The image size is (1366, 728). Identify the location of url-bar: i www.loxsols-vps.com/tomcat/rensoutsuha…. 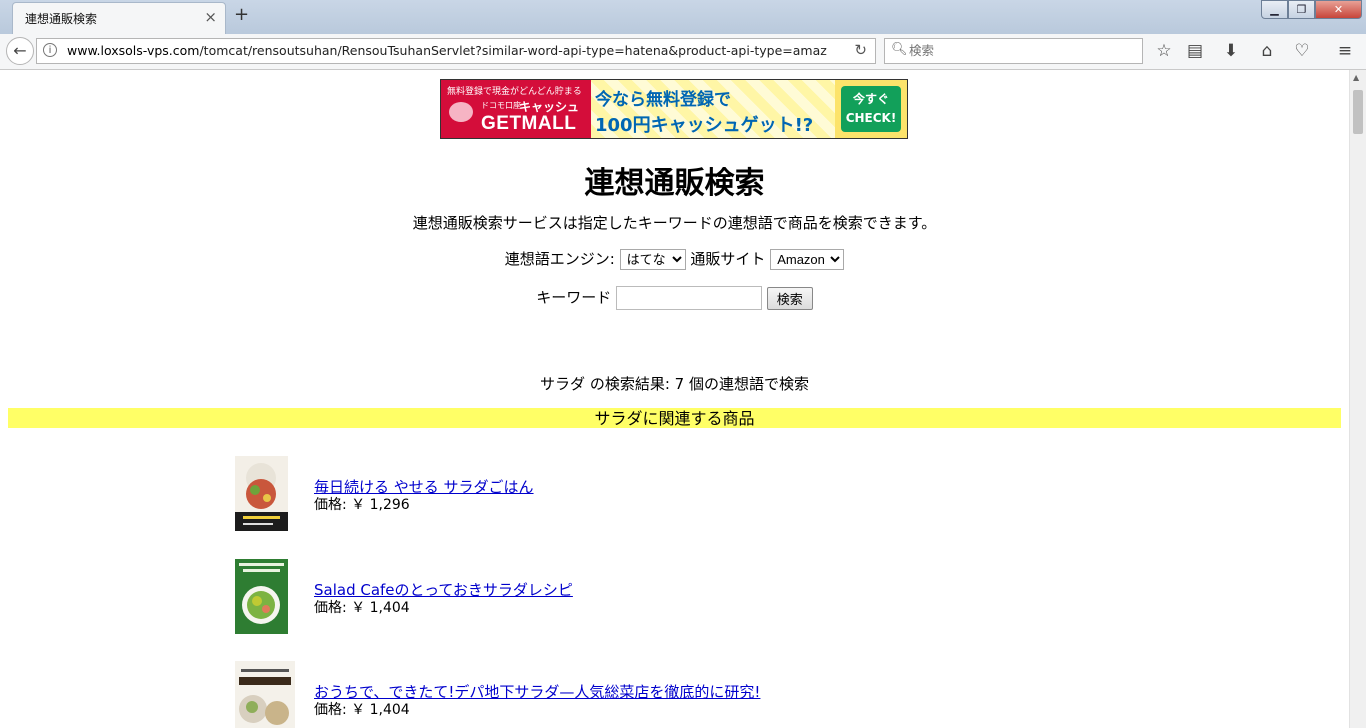
(456, 51).